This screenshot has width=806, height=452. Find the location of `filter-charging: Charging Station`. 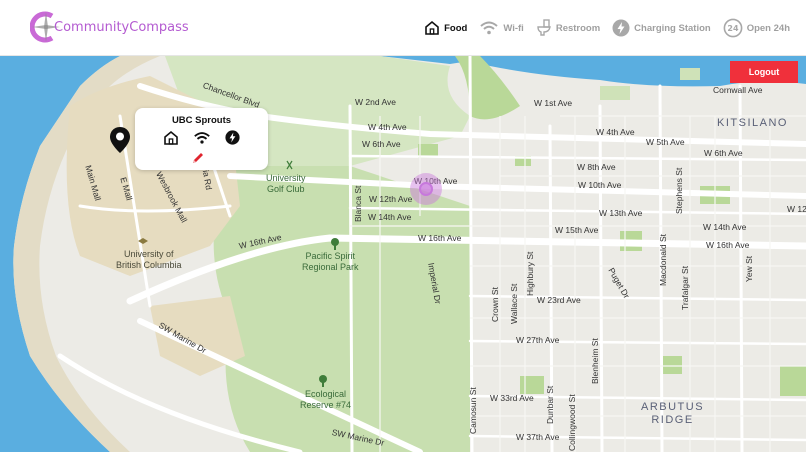

filter-charging: Charging Station is located at coordinates (661, 28).